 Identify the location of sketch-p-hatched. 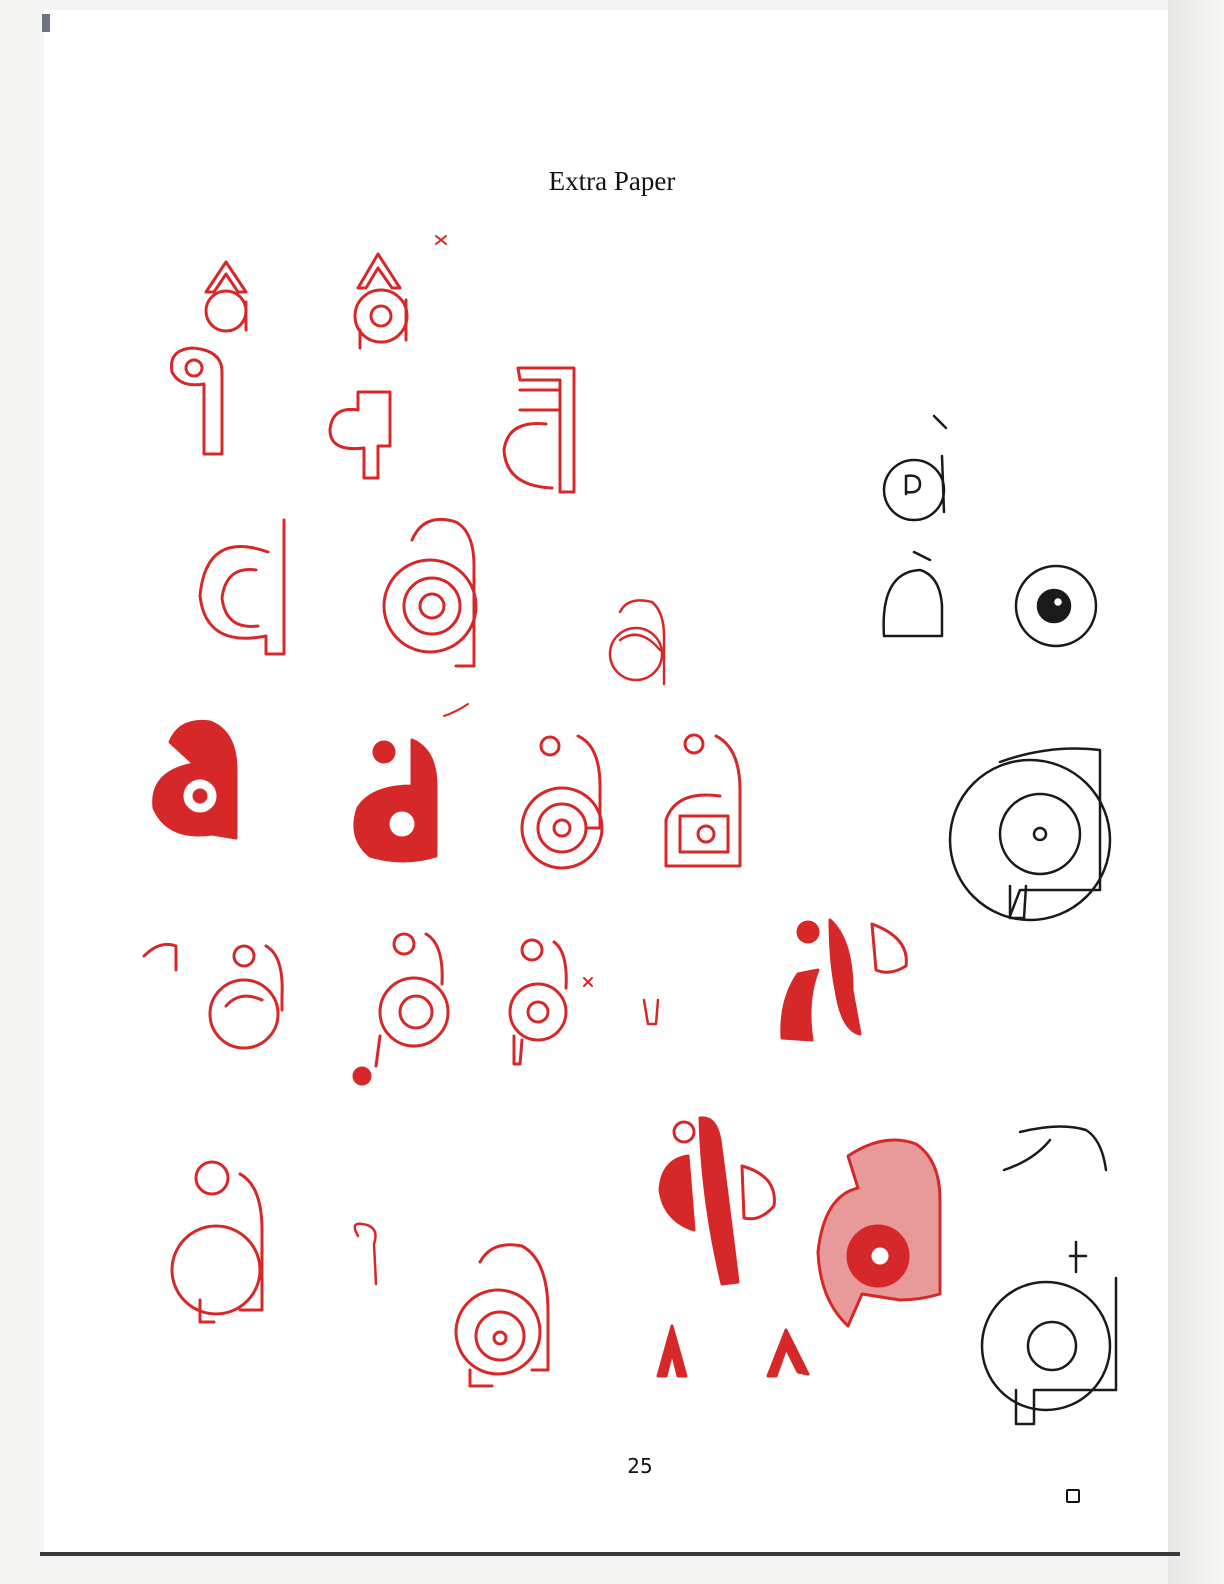
(879, 1233).